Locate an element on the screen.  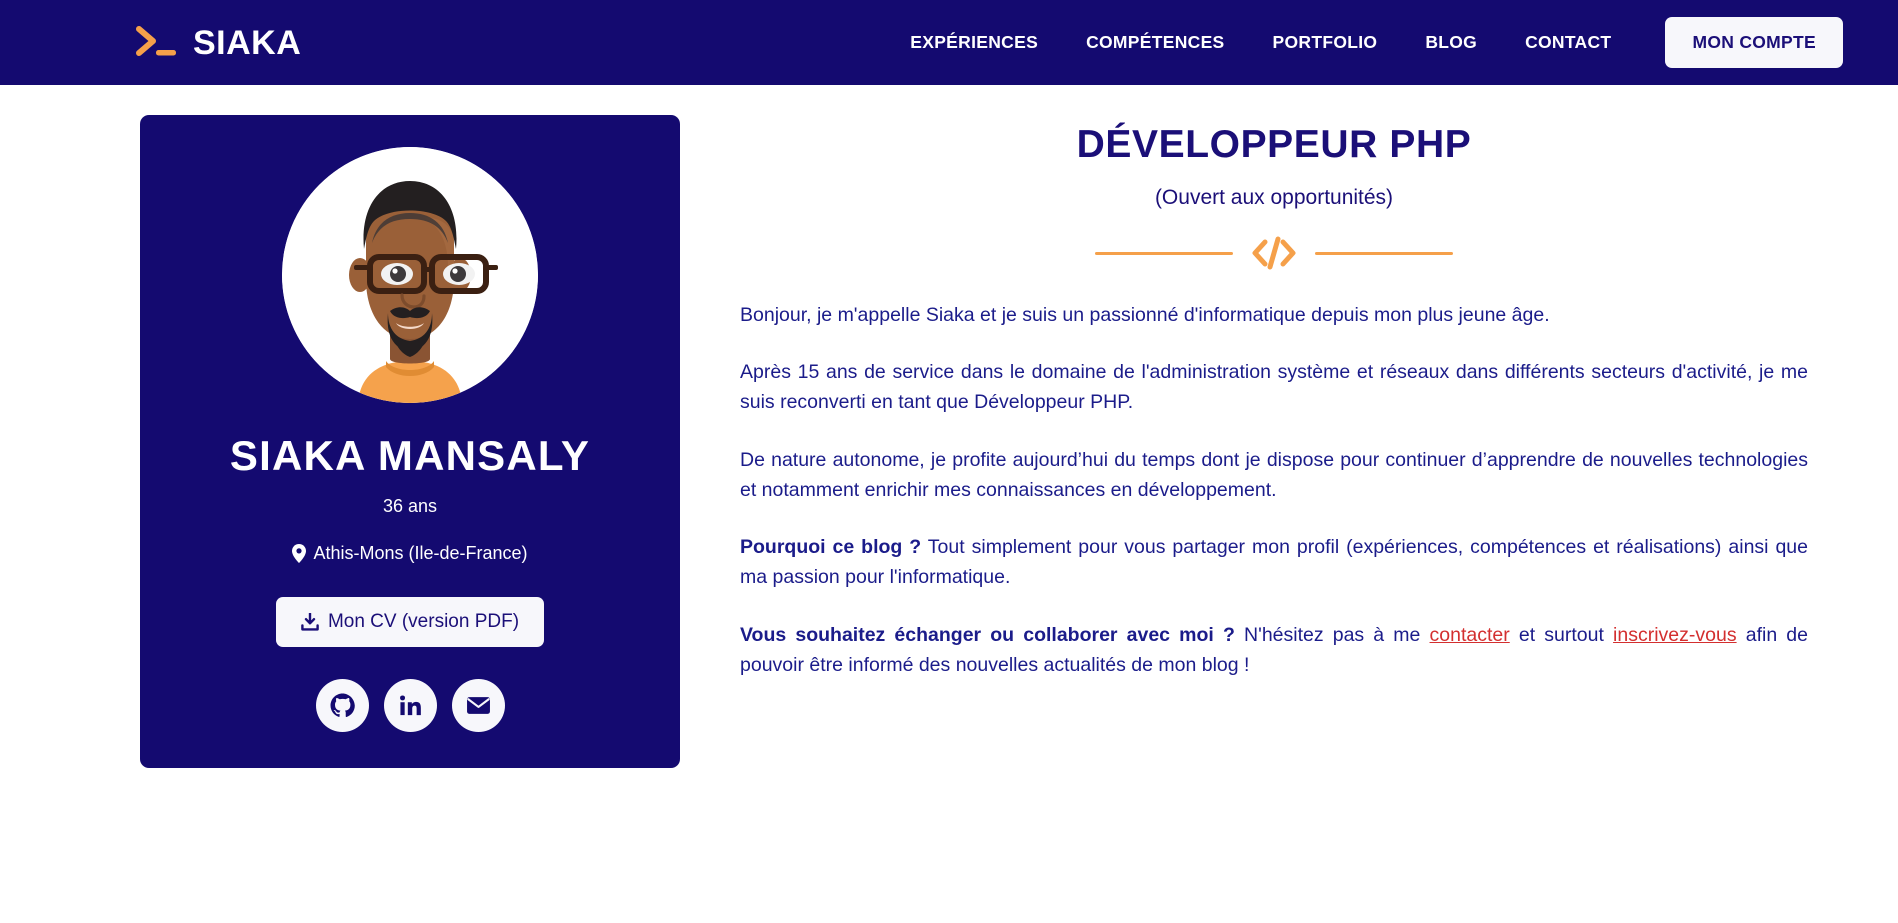
linkedin-icon is located at coordinates (410, 705).